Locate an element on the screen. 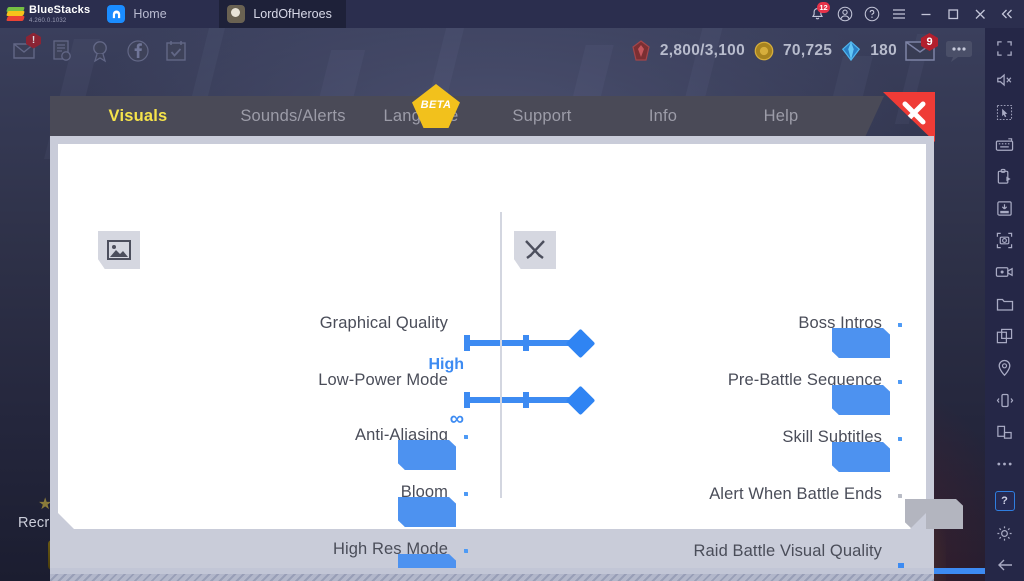 The width and height of the screenshot is (1024, 581). tab-sounds-alerts: Sounds/Alerts is located at coordinates (293, 116).